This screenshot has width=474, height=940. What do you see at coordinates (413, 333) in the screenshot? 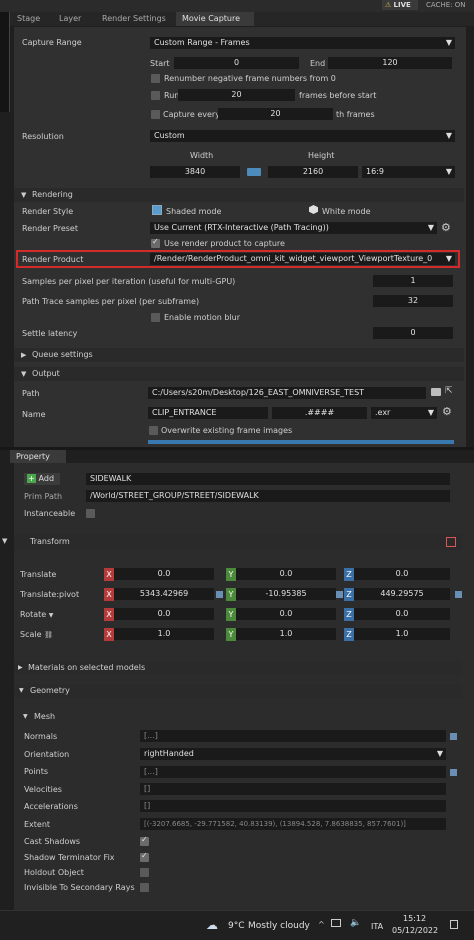
I see `settle-latency-input: 0` at bounding box center [413, 333].